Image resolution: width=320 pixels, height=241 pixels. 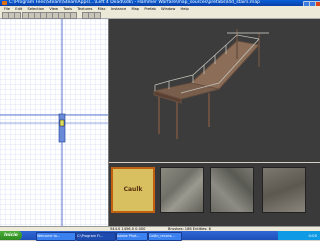 I want to click on app-icon, so click(x=4, y=3).